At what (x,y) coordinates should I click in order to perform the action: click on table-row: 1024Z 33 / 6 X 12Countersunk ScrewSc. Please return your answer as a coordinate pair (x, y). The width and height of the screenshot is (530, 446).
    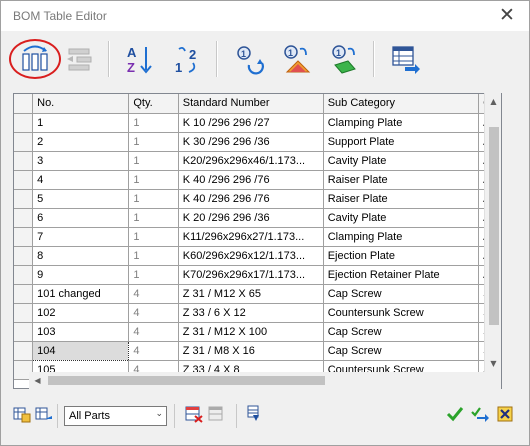
    Looking at the image, I should click on (257, 313).